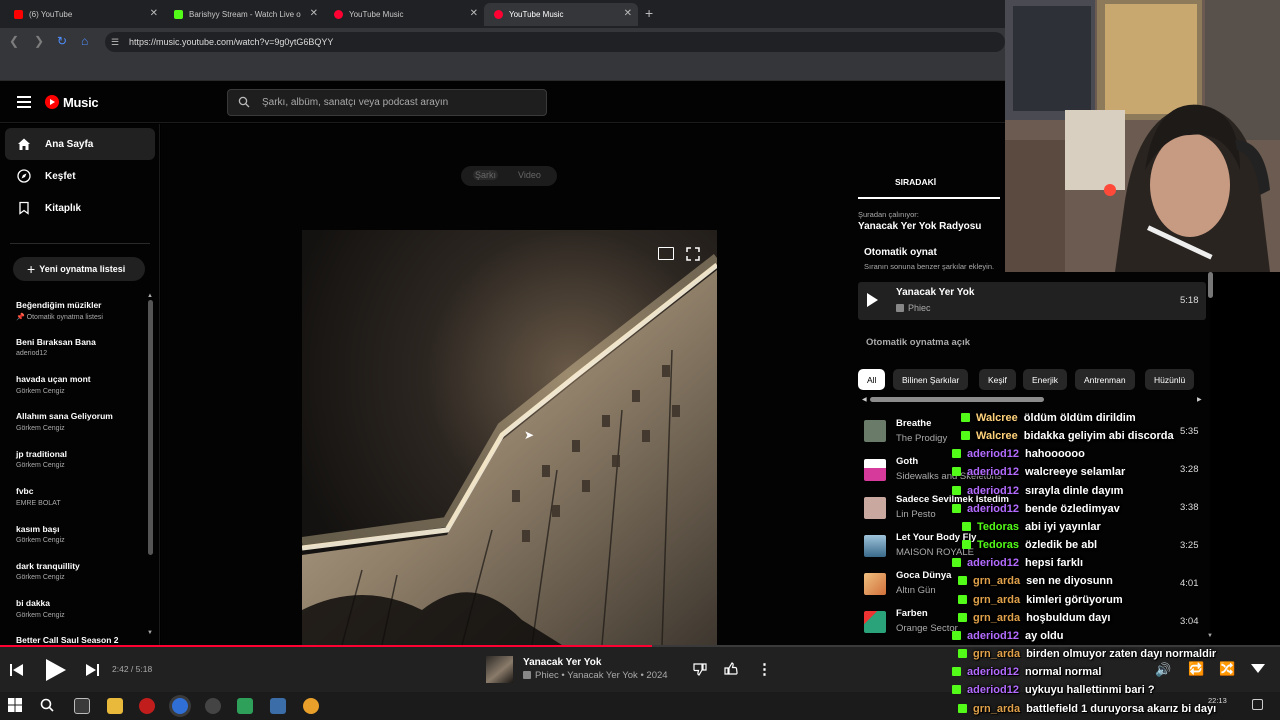 This screenshot has height=720, width=1280. I want to click on playlist-title: Better Call Saul Season 2, so click(67, 639).